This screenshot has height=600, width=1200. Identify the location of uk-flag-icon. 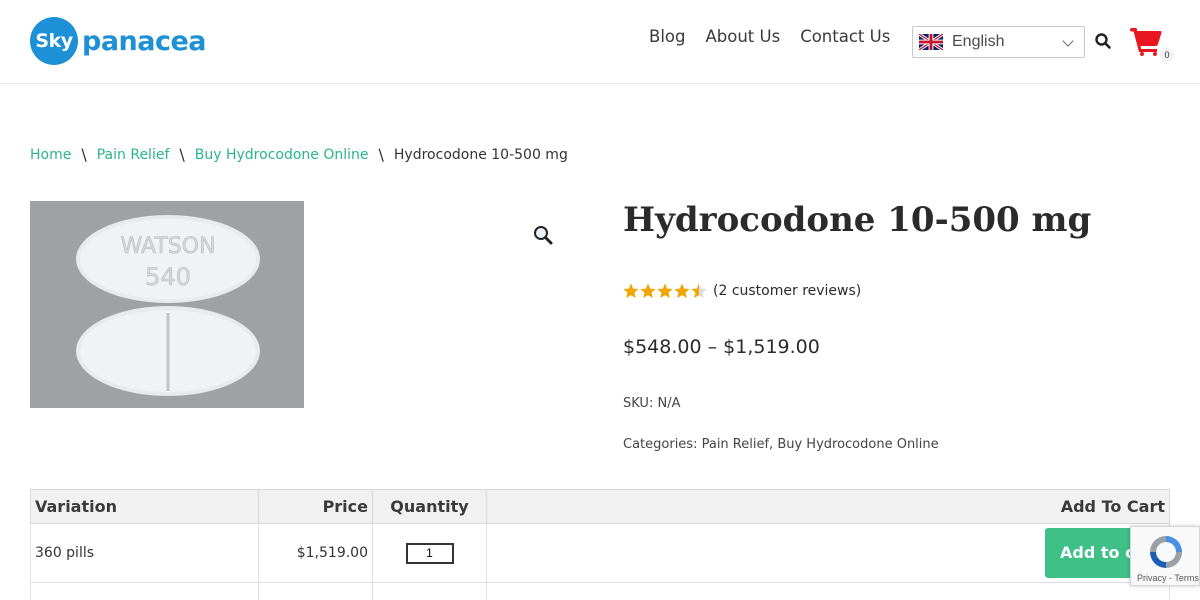
(931, 42).